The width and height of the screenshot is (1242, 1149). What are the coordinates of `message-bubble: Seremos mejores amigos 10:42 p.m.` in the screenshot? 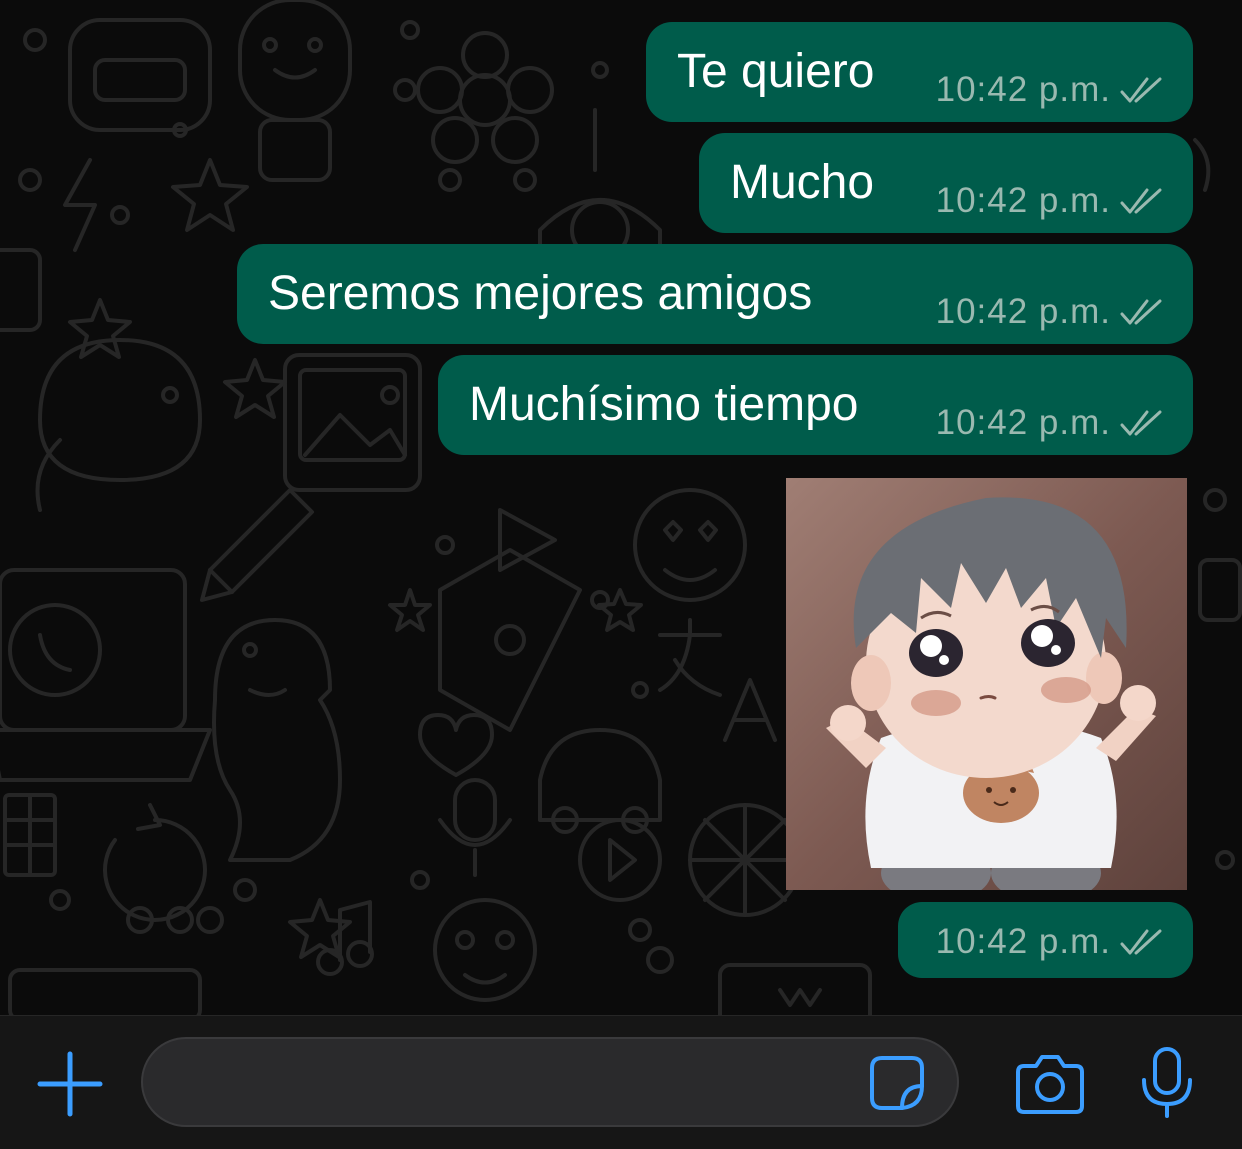 It's located at (715, 294).